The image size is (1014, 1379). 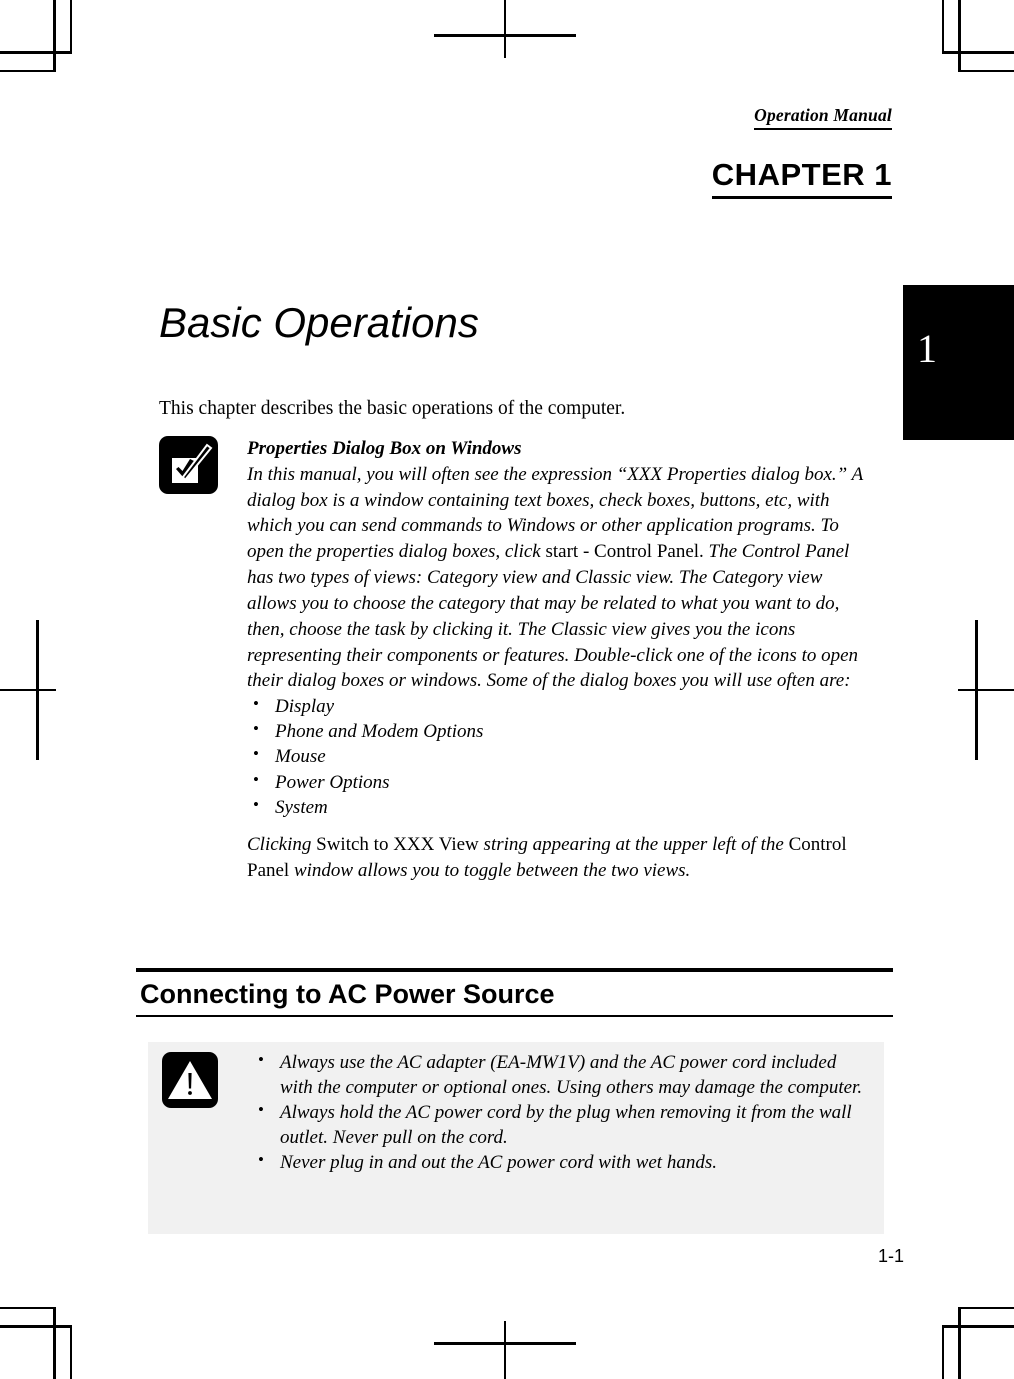 I want to click on list-item: Phone and Modem Options, so click(x=560, y=731).